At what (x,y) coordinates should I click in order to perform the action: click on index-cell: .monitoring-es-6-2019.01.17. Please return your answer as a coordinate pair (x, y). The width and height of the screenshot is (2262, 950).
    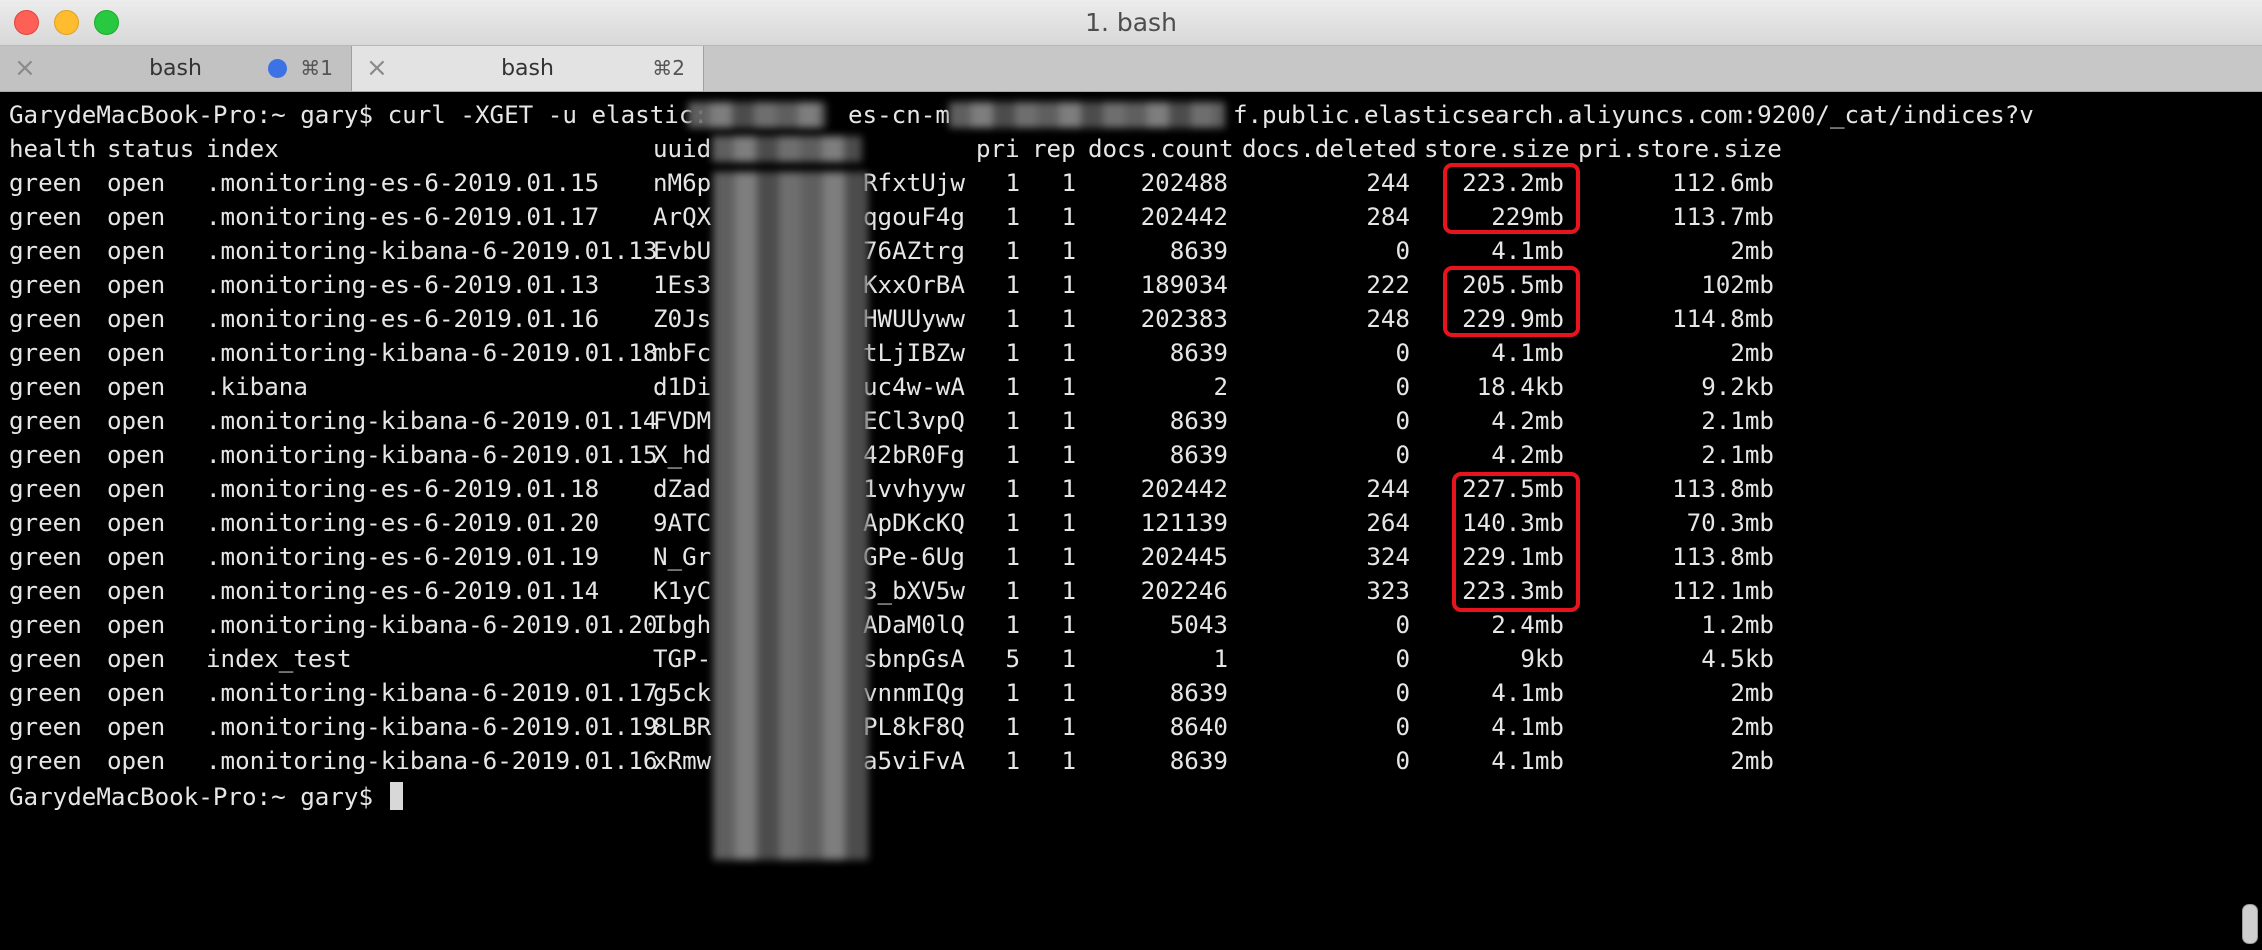
    Looking at the image, I should click on (403, 217).